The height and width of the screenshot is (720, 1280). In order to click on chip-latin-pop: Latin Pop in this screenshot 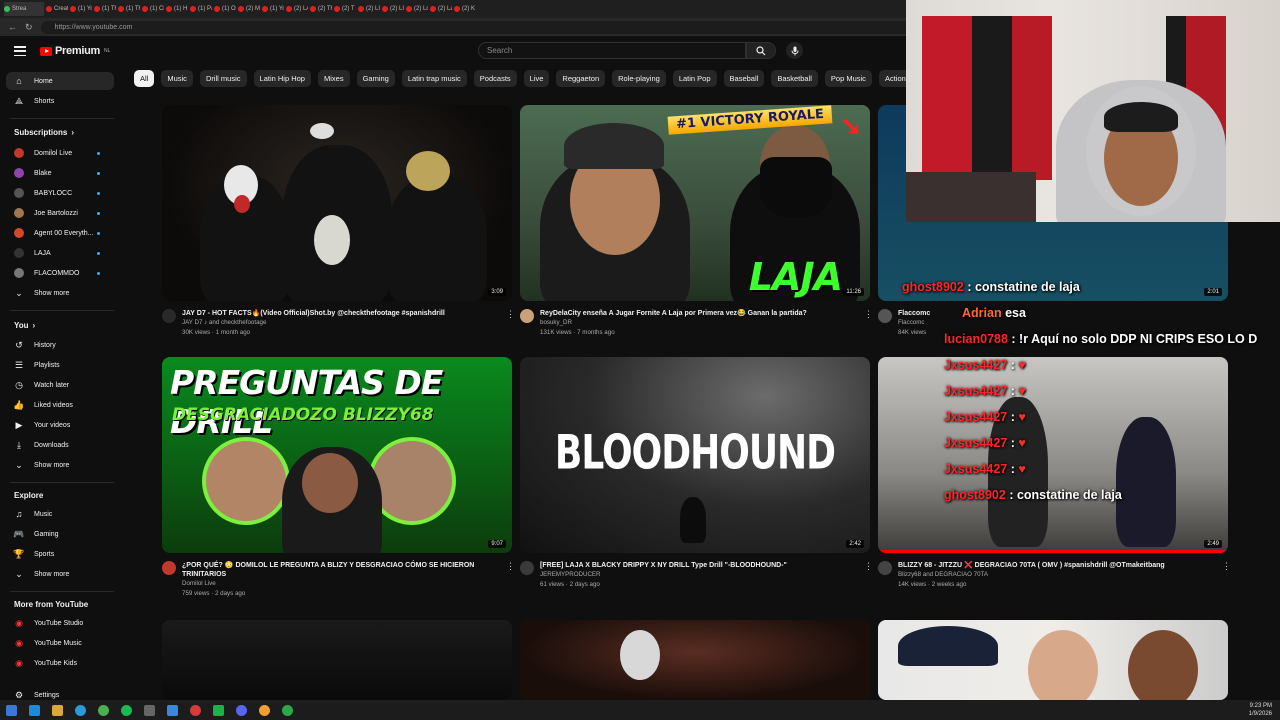, I will do `click(694, 78)`.